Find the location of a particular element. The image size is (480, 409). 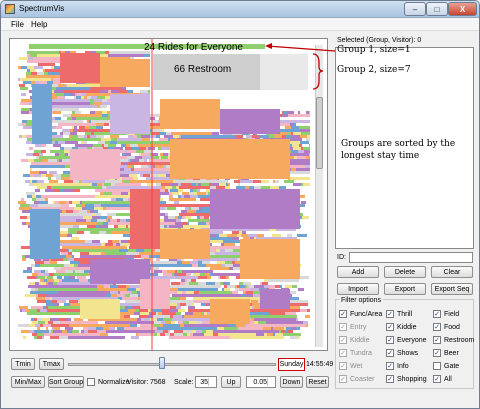

arrow-head-icon is located at coordinates (268, 46).